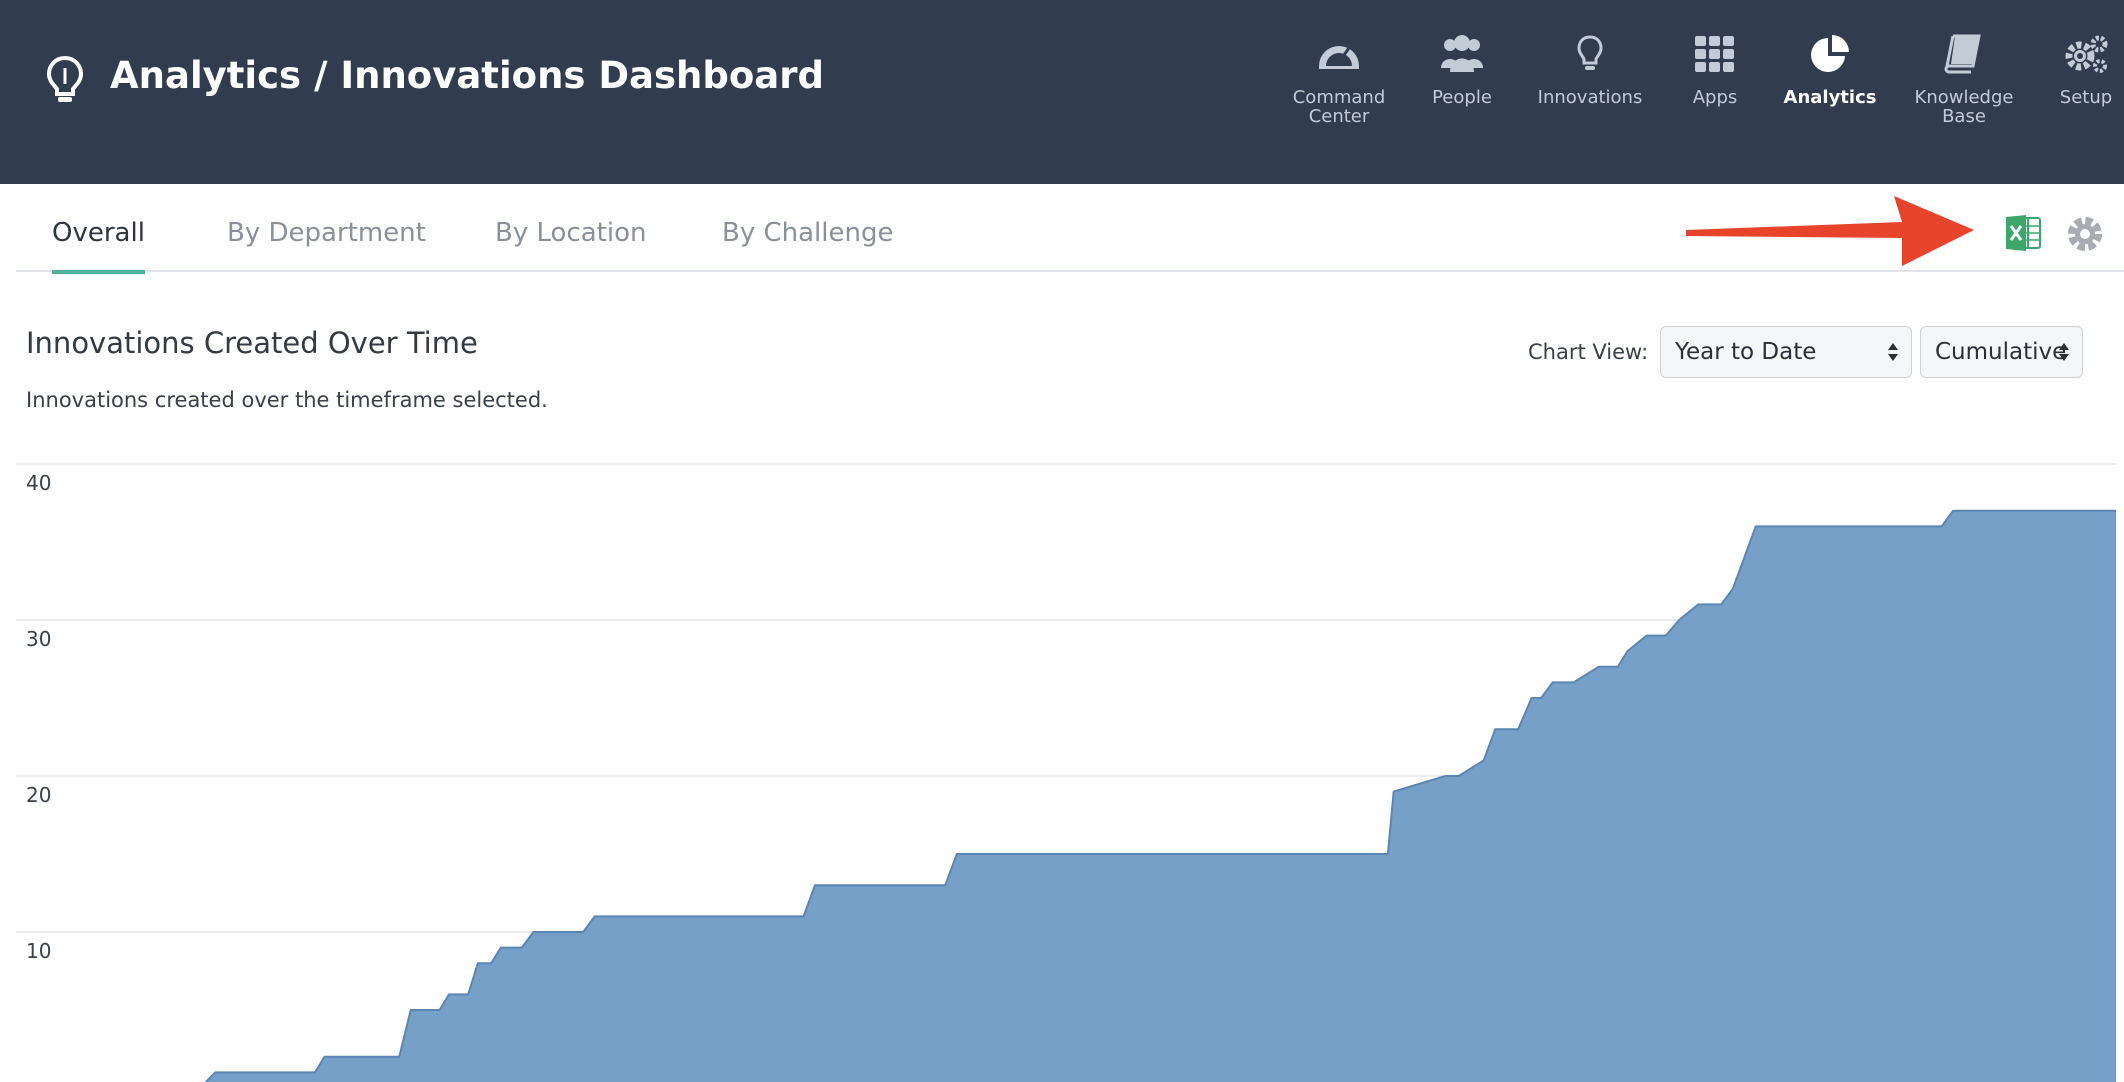 The width and height of the screenshot is (2124, 1082). Describe the element at coordinates (2086, 97) in the screenshot. I see `nav-label: Setup` at that location.